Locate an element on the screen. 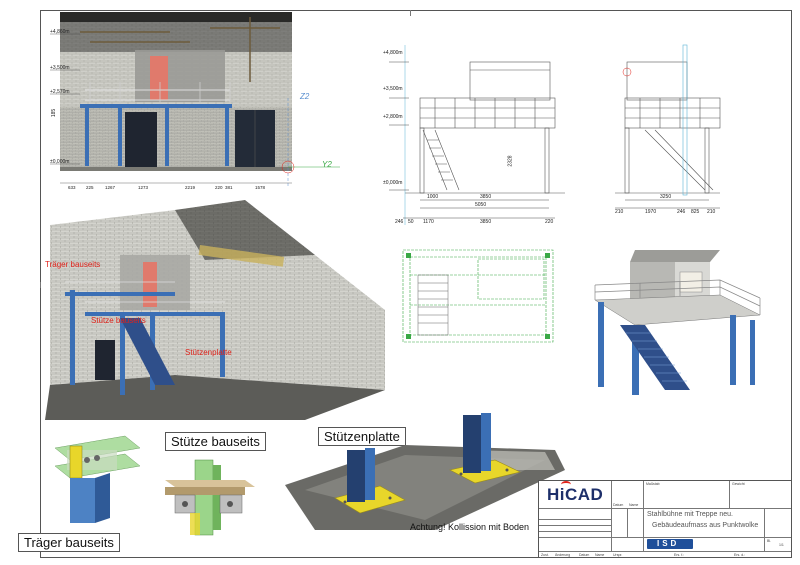 This screenshot has width=800, height=565. front-dim: 246 is located at coordinates (399, 222).